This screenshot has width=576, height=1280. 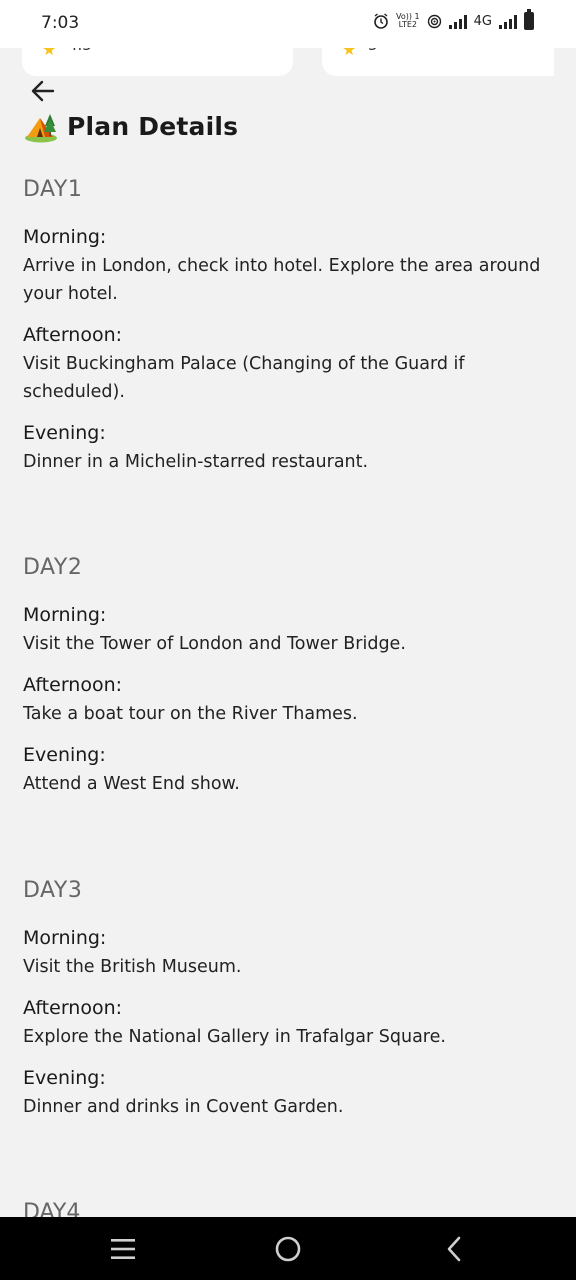 What do you see at coordinates (53, 567) in the screenshot?
I see `day-label: DAY2` at bounding box center [53, 567].